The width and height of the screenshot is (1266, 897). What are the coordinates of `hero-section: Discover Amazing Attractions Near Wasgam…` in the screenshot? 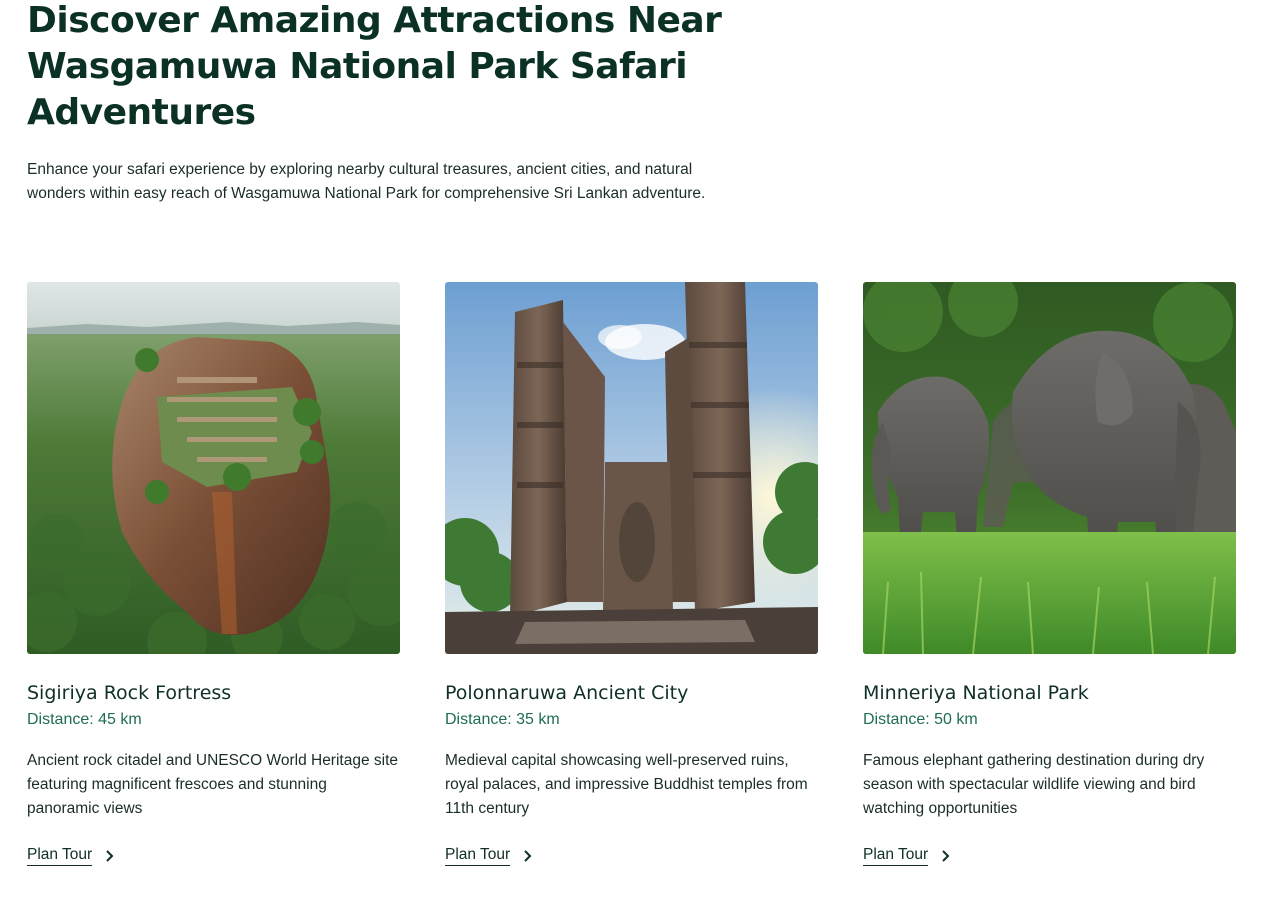 It's located at (387, 103).